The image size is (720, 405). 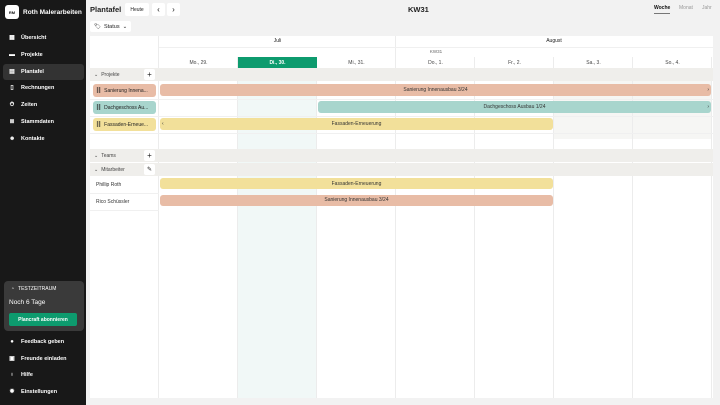 What do you see at coordinates (356, 62) in the screenshot?
I see `day-header: Mi., 31.` at bounding box center [356, 62].